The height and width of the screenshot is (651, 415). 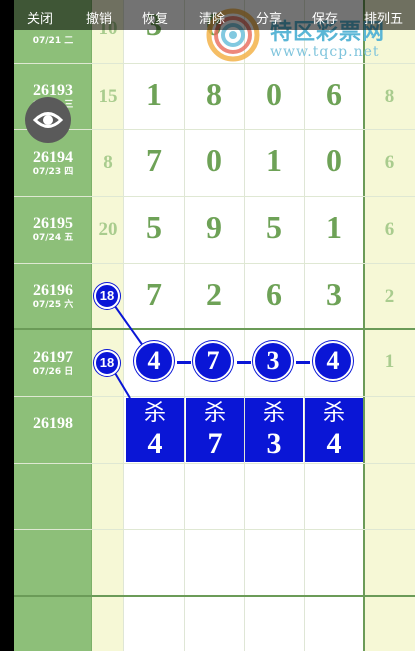 What do you see at coordinates (212, 17) in the screenshot?
I see `clear-button: 清除` at bounding box center [212, 17].